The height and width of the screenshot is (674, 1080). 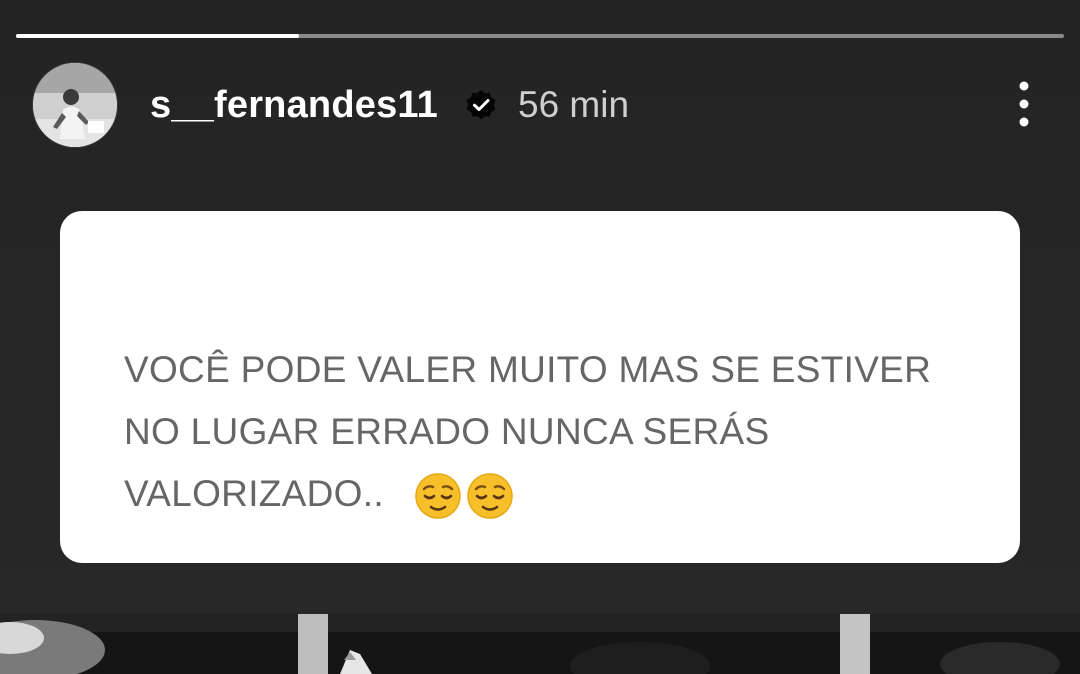 What do you see at coordinates (574, 104) in the screenshot?
I see `story-timestamp: 56 min` at bounding box center [574, 104].